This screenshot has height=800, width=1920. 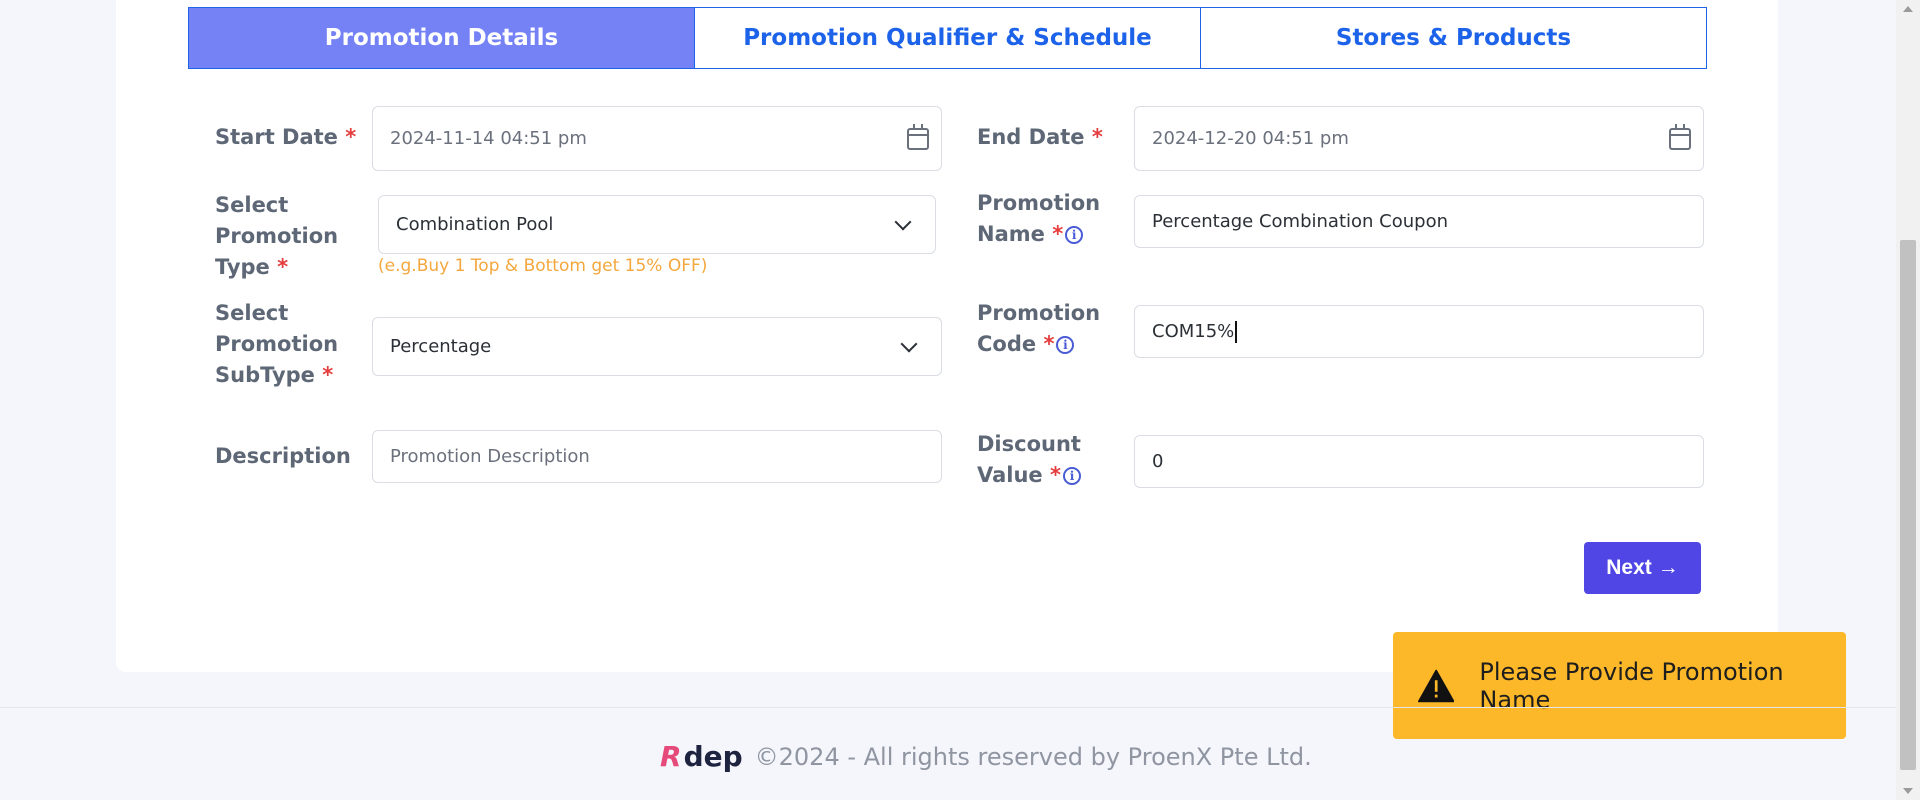 I want to click on start-date-label: Start Date *, so click(x=286, y=137).